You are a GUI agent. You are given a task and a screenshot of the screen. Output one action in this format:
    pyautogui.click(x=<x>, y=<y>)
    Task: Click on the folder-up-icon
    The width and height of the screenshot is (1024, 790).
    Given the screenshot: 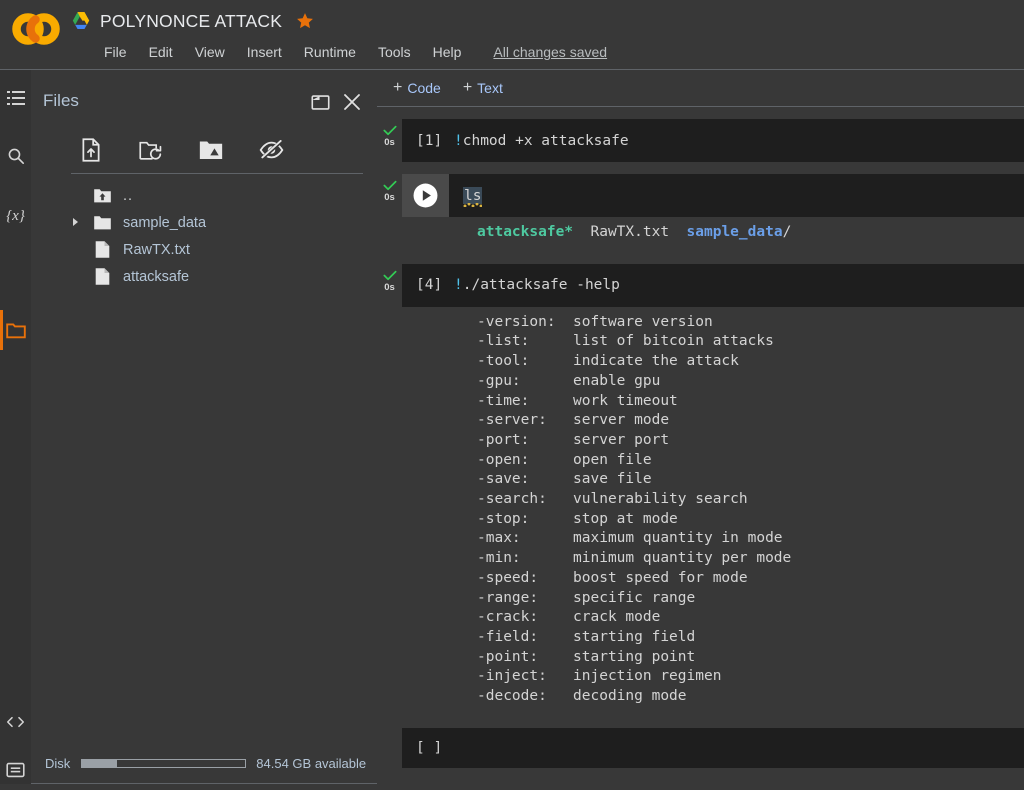 What is the action you would take?
    pyautogui.click(x=102, y=196)
    